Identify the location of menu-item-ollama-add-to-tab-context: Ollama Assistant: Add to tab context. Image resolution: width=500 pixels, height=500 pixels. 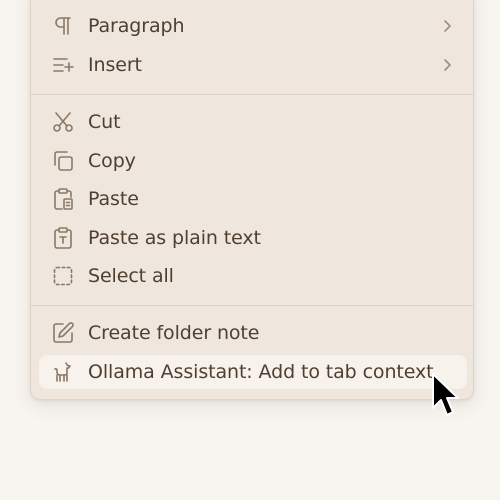
(253, 372).